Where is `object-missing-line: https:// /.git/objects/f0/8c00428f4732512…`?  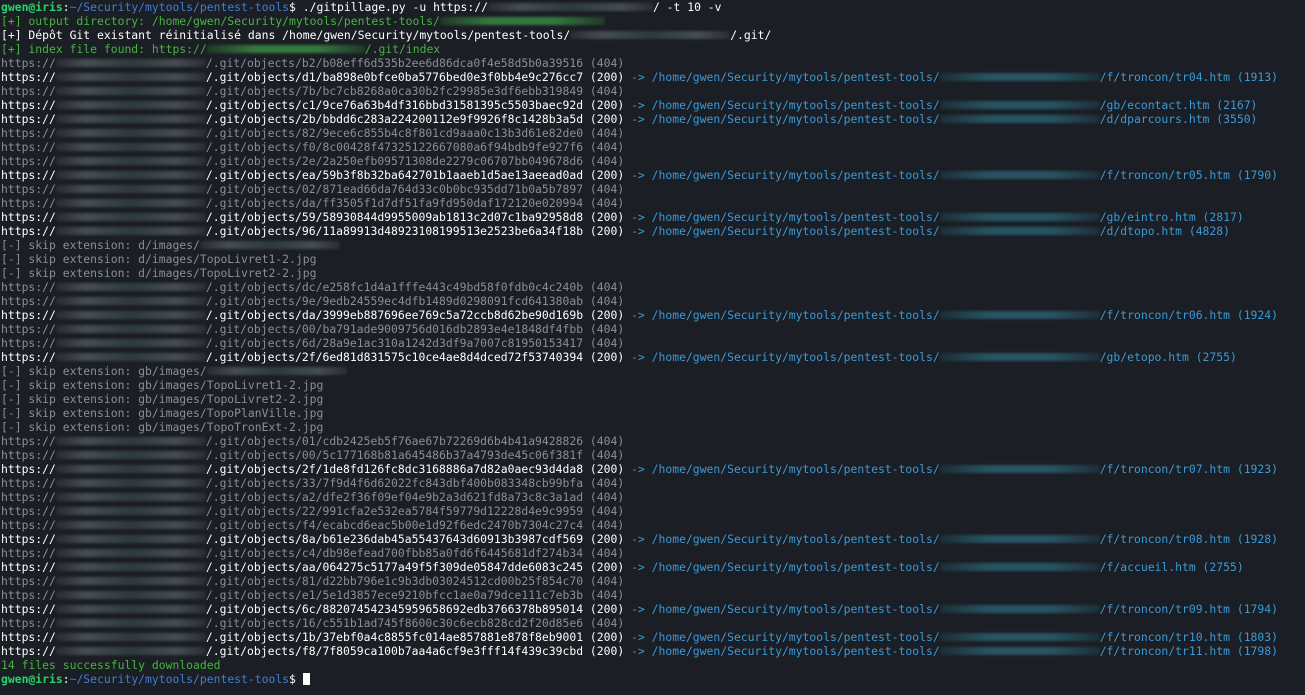
object-missing-line: https:// /.git/objects/f0/8c00428f4732512… is located at coordinates (653, 147).